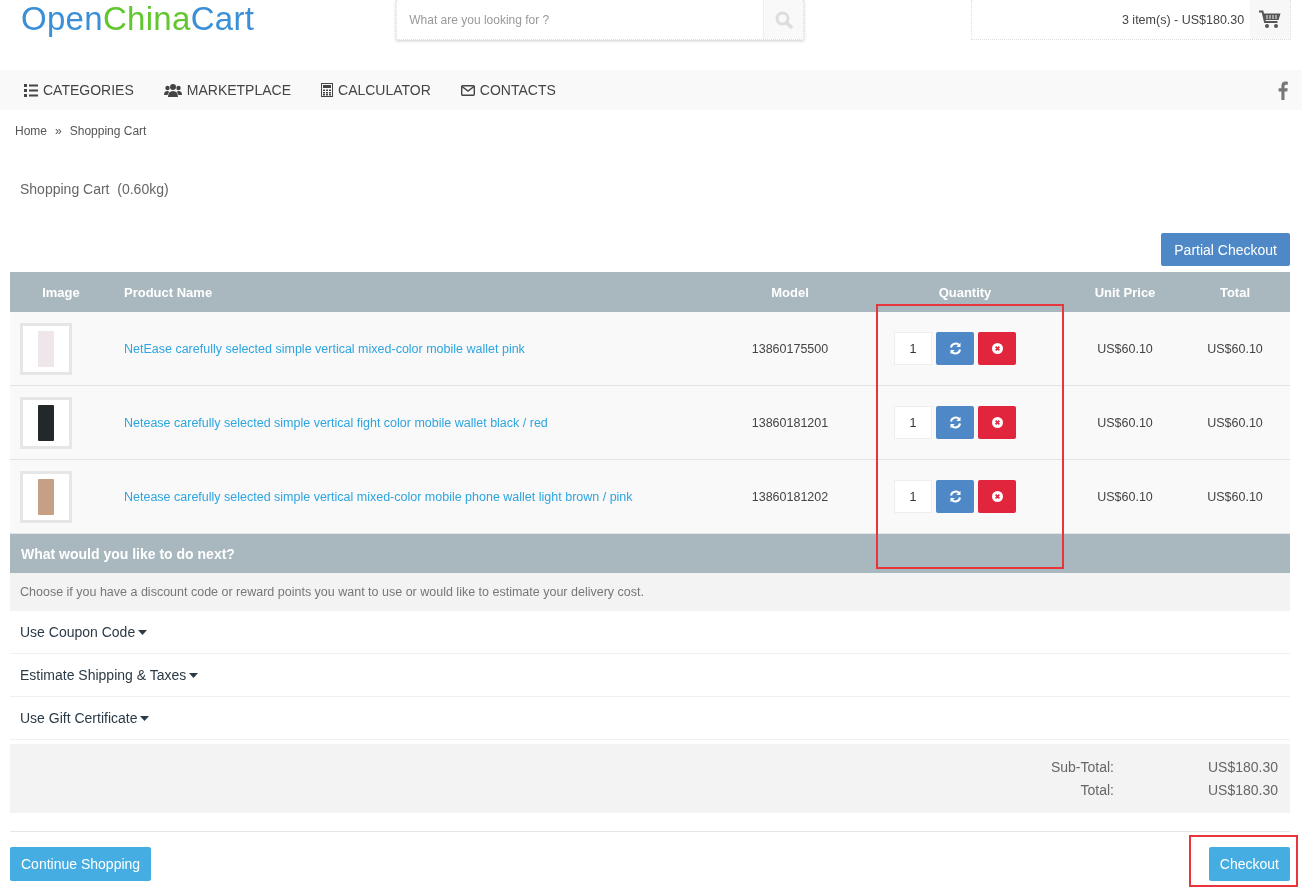  What do you see at coordinates (1183, 19) in the screenshot?
I see `cart-summary: 3 item(s) - US$180.30` at bounding box center [1183, 19].